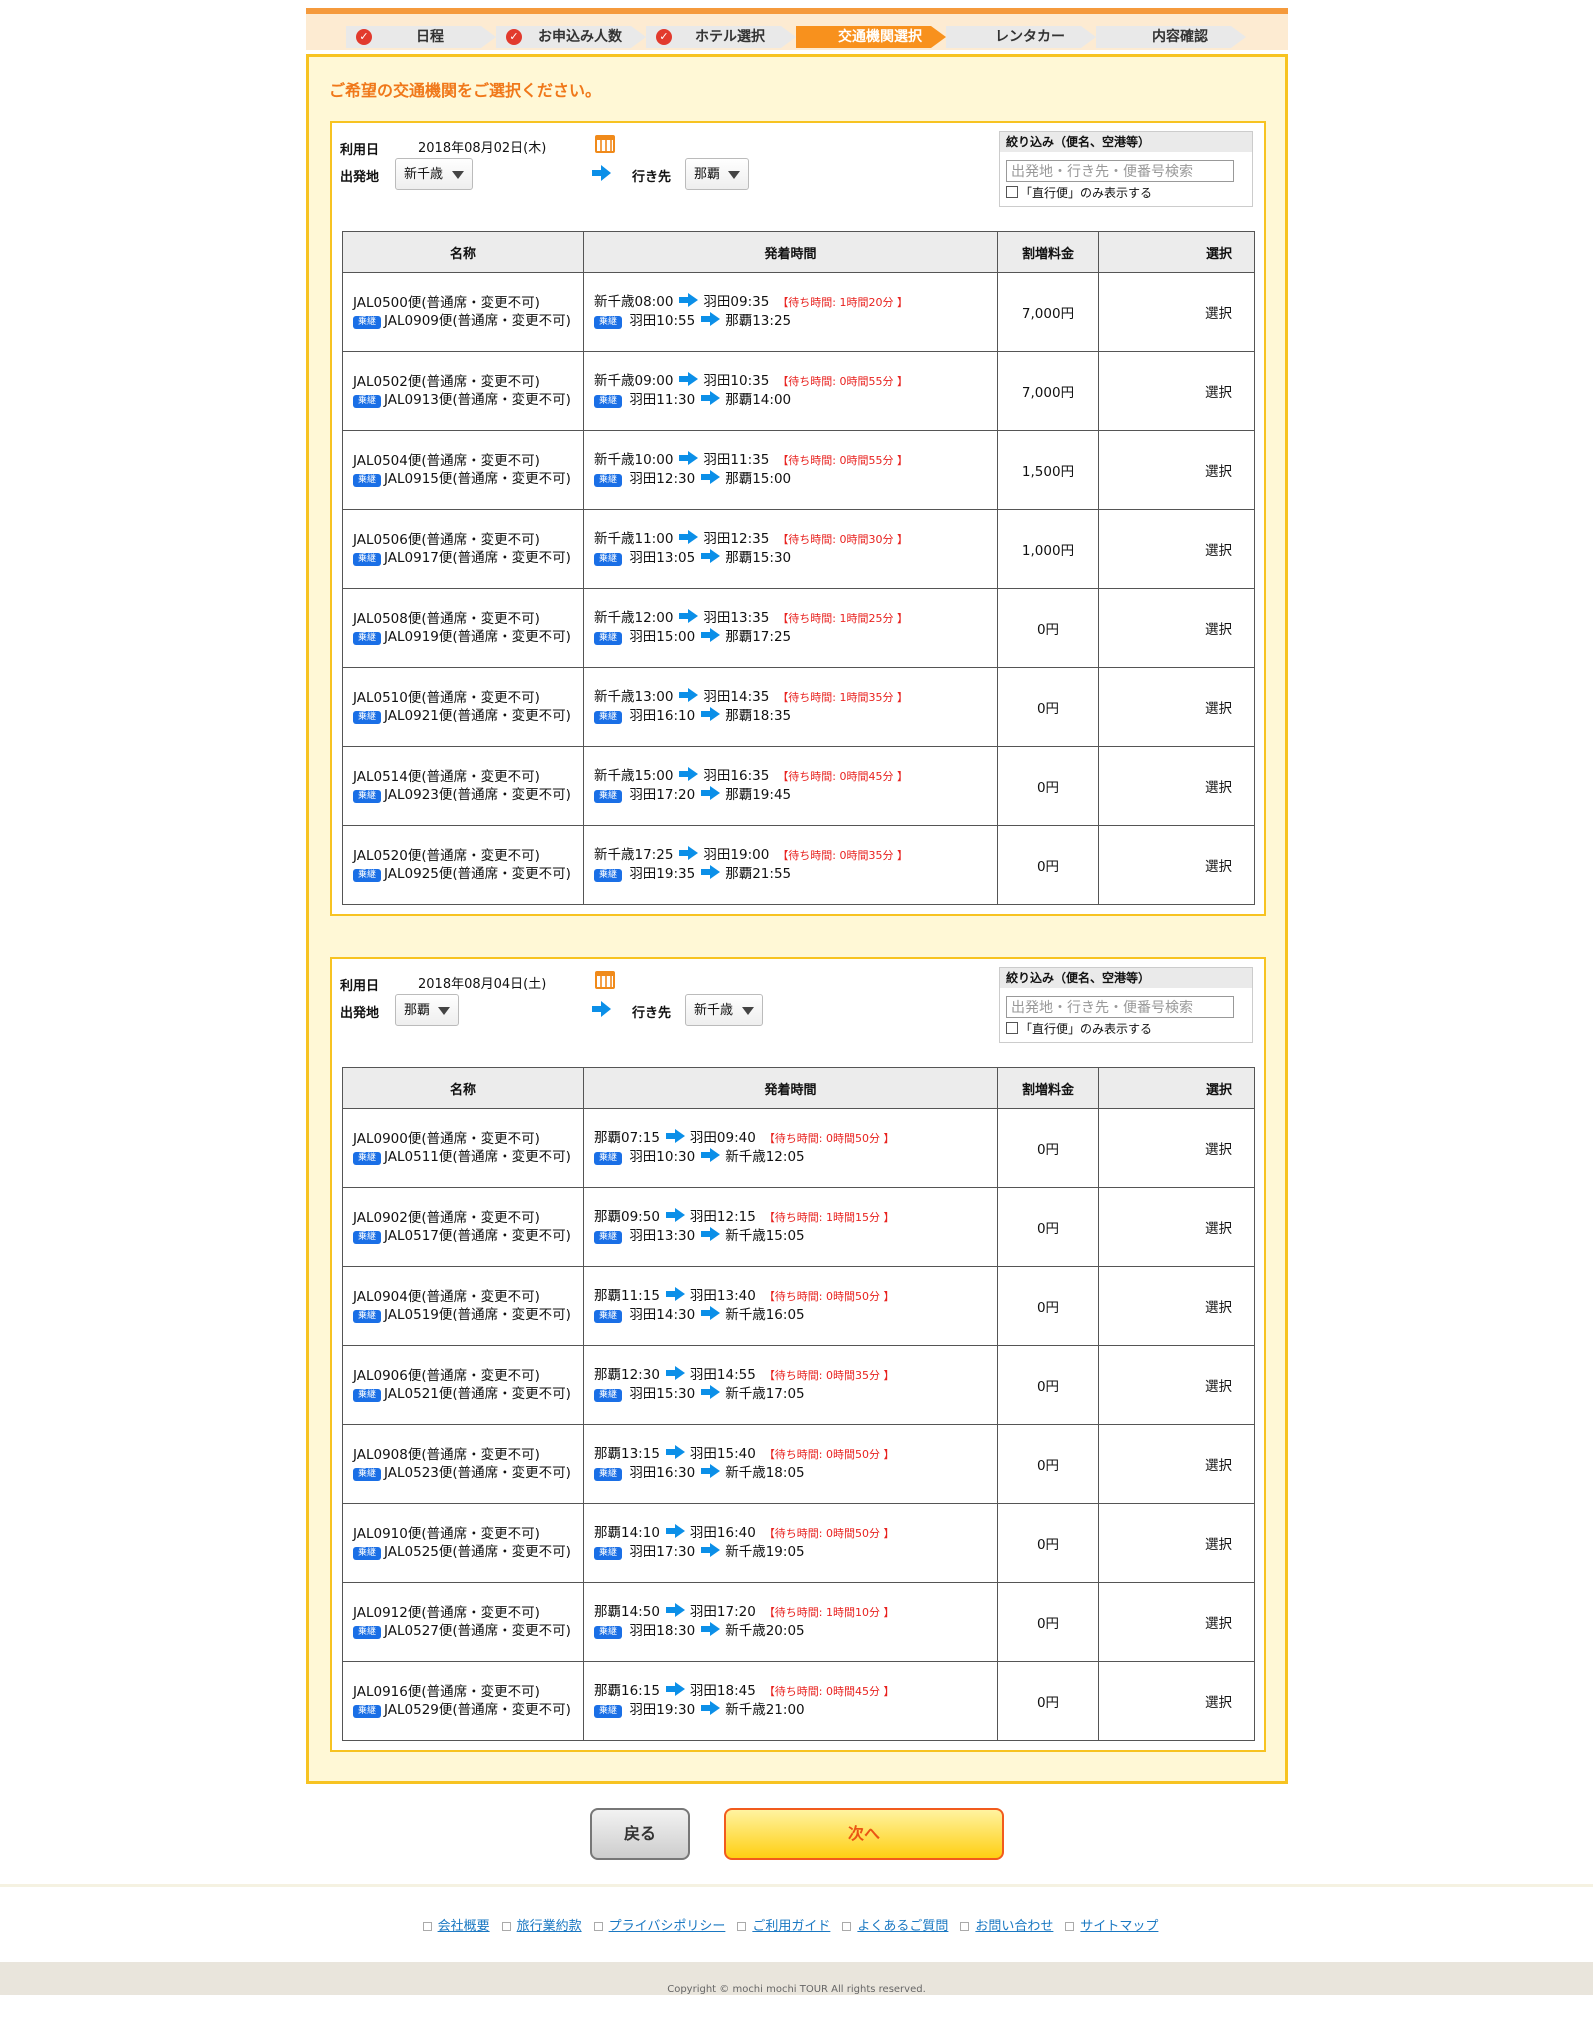 The height and width of the screenshot is (2018, 1593). Describe the element at coordinates (758, 479) in the screenshot. I see `seg2-arrival: 那覇15:00` at that location.